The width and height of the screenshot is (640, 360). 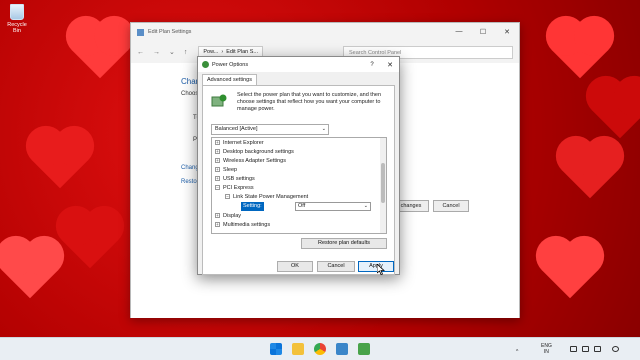 I want to click on language-bottom: IN, so click(x=546, y=352).